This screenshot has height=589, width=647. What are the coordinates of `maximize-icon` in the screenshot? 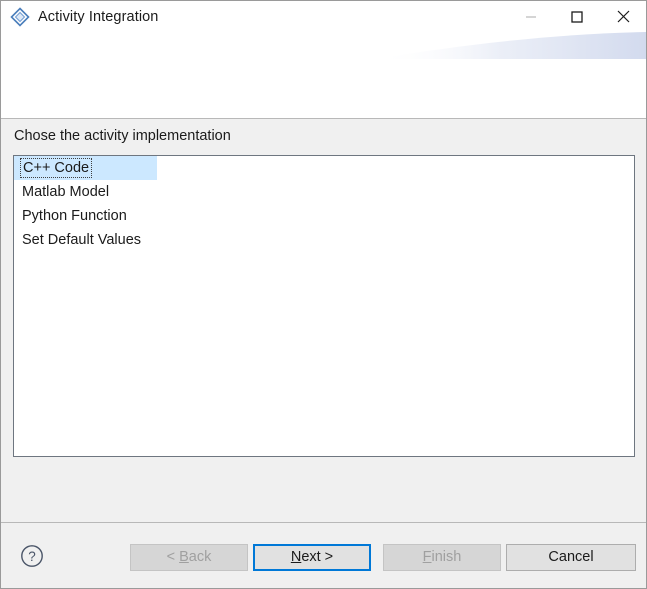 It's located at (577, 16).